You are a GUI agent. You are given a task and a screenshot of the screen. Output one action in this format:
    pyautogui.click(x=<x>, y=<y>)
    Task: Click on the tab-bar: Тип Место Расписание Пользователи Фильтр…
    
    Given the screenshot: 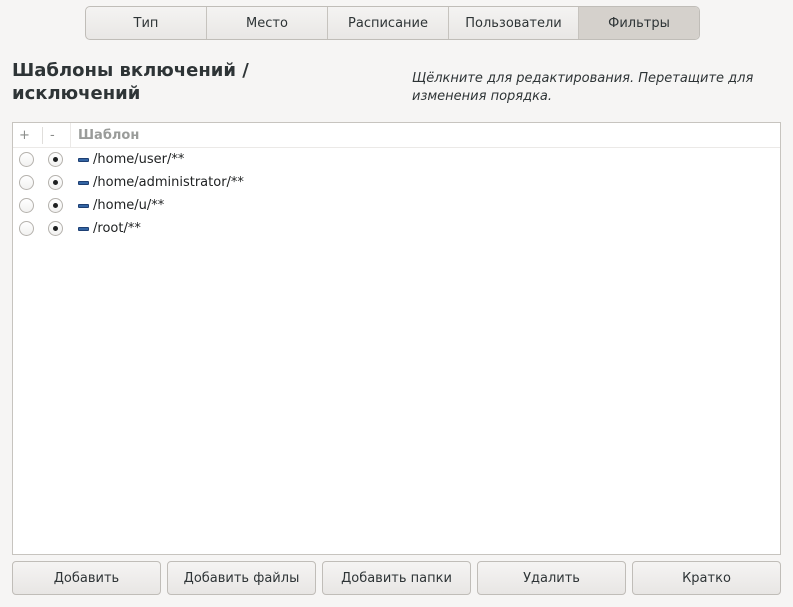 What is the action you would take?
    pyautogui.click(x=392, y=23)
    